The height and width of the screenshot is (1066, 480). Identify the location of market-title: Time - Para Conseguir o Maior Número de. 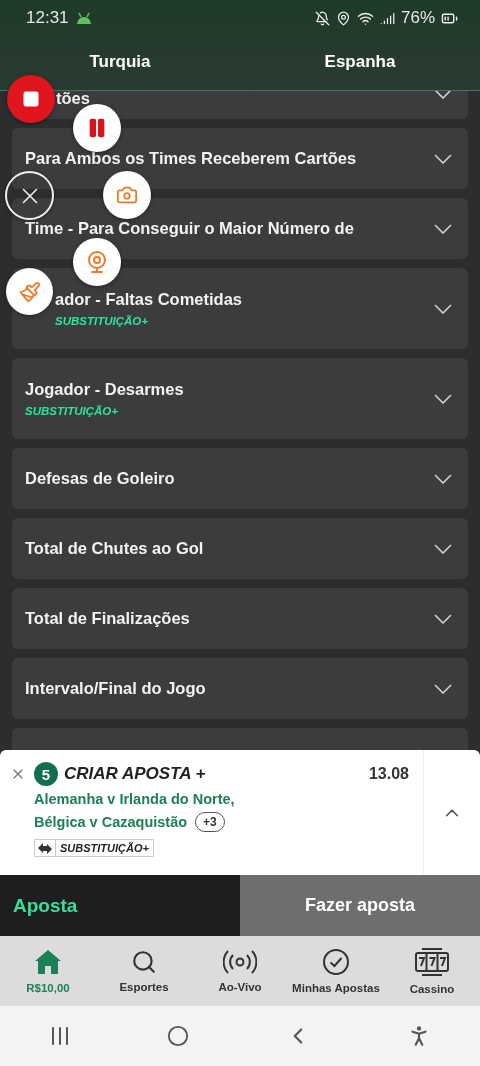
(190, 228).